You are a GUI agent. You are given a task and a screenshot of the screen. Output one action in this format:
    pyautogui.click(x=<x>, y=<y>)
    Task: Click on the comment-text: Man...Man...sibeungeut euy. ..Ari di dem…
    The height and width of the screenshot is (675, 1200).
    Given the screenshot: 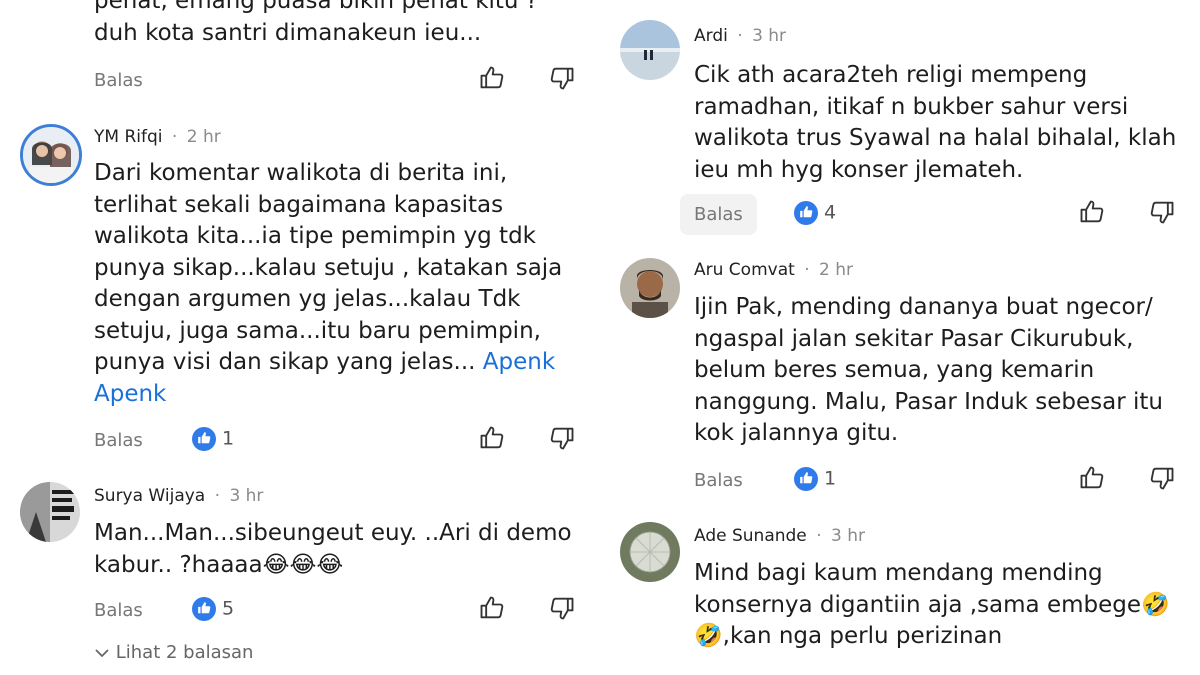 What is the action you would take?
    pyautogui.click(x=333, y=549)
    